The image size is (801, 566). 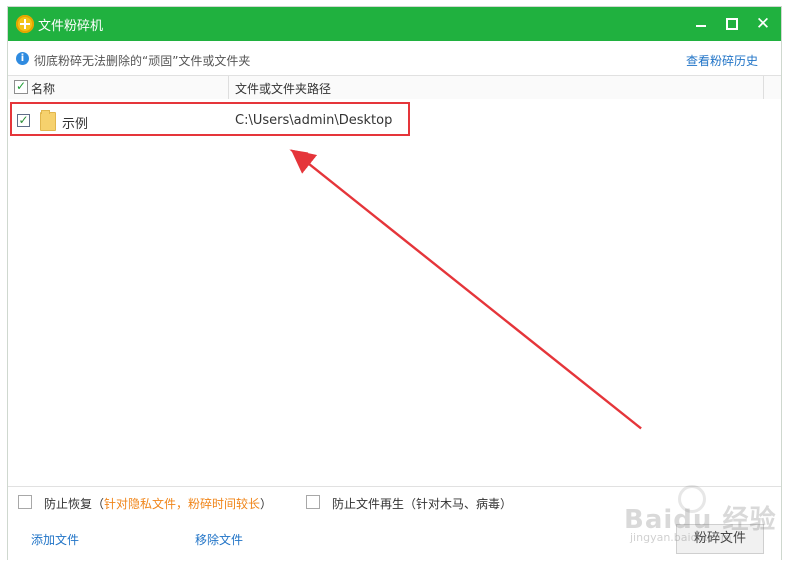 What do you see at coordinates (763, 87) in the screenshot?
I see `column-divider-end` at bounding box center [763, 87].